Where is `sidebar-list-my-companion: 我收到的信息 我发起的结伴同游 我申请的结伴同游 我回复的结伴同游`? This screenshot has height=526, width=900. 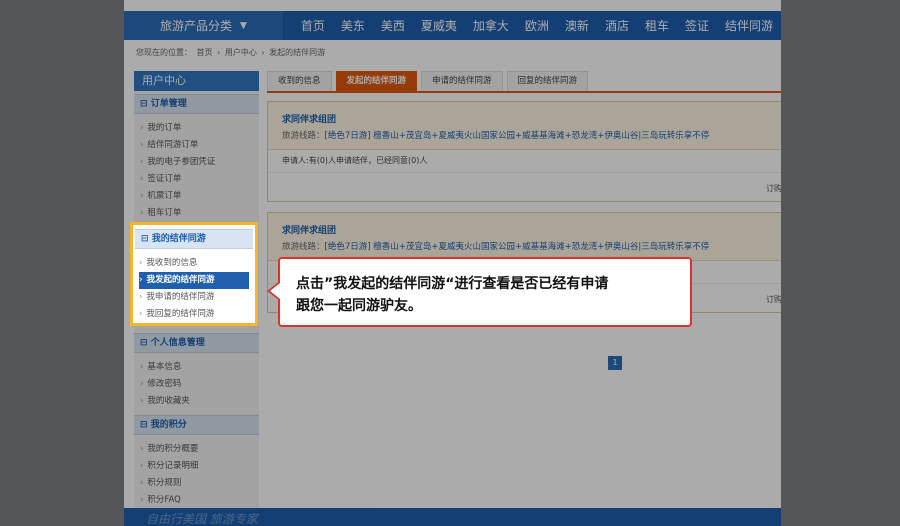 sidebar-list-my-companion: 我收到的信息 我发起的结伴同游 我申请的结伴同游 我回复的结伴同游 is located at coordinates (194, 286).